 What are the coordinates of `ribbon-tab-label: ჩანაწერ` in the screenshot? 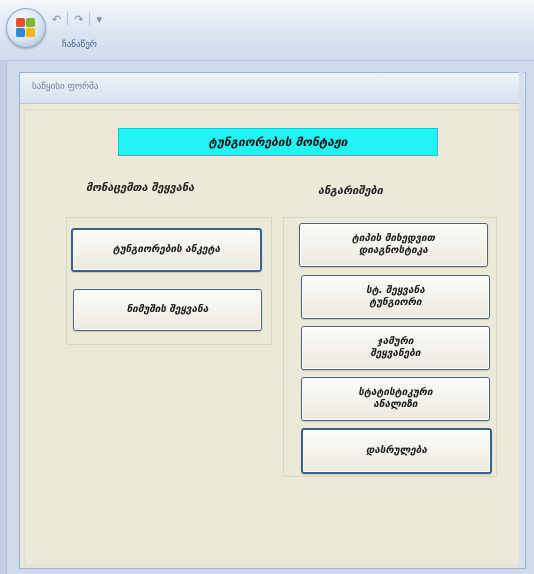 It's located at (79, 45).